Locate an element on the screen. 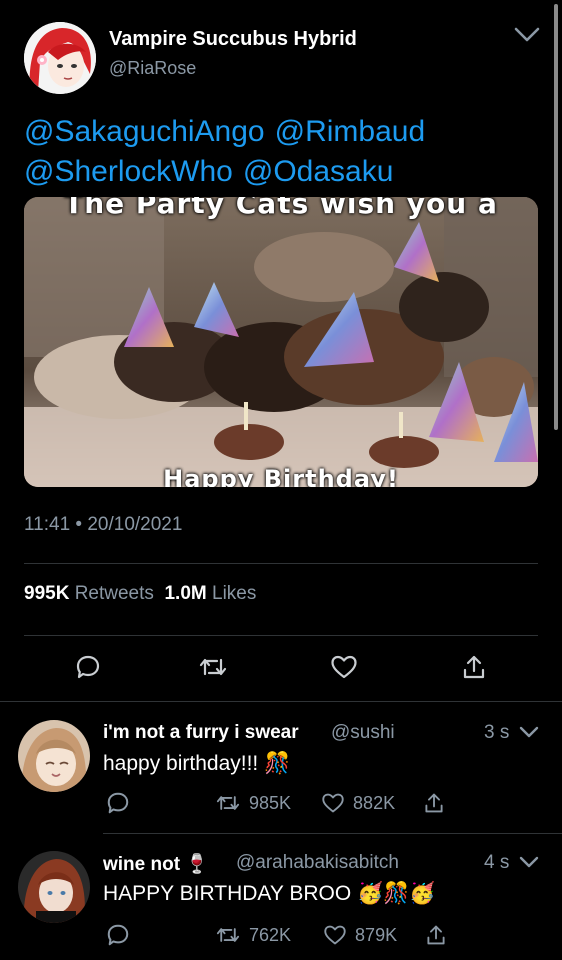  like-button is located at coordinates (344, 667).